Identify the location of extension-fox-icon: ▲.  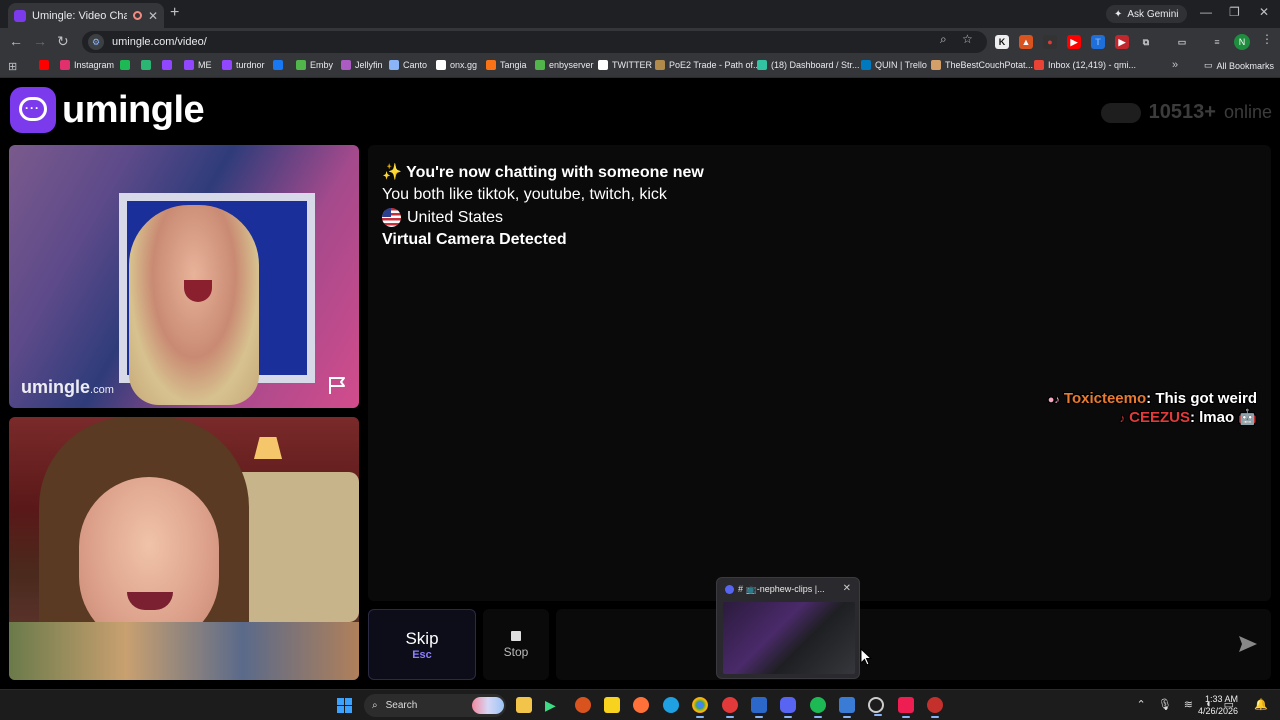
(1026, 42).